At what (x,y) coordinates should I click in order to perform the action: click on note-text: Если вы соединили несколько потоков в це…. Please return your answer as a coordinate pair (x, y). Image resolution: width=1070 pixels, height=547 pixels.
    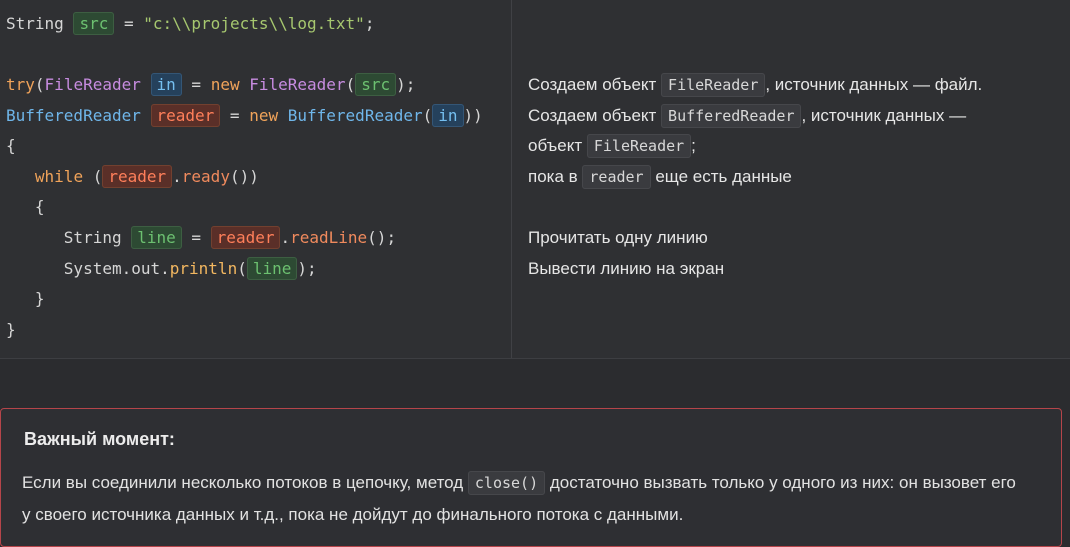
    Looking at the image, I should click on (519, 497).